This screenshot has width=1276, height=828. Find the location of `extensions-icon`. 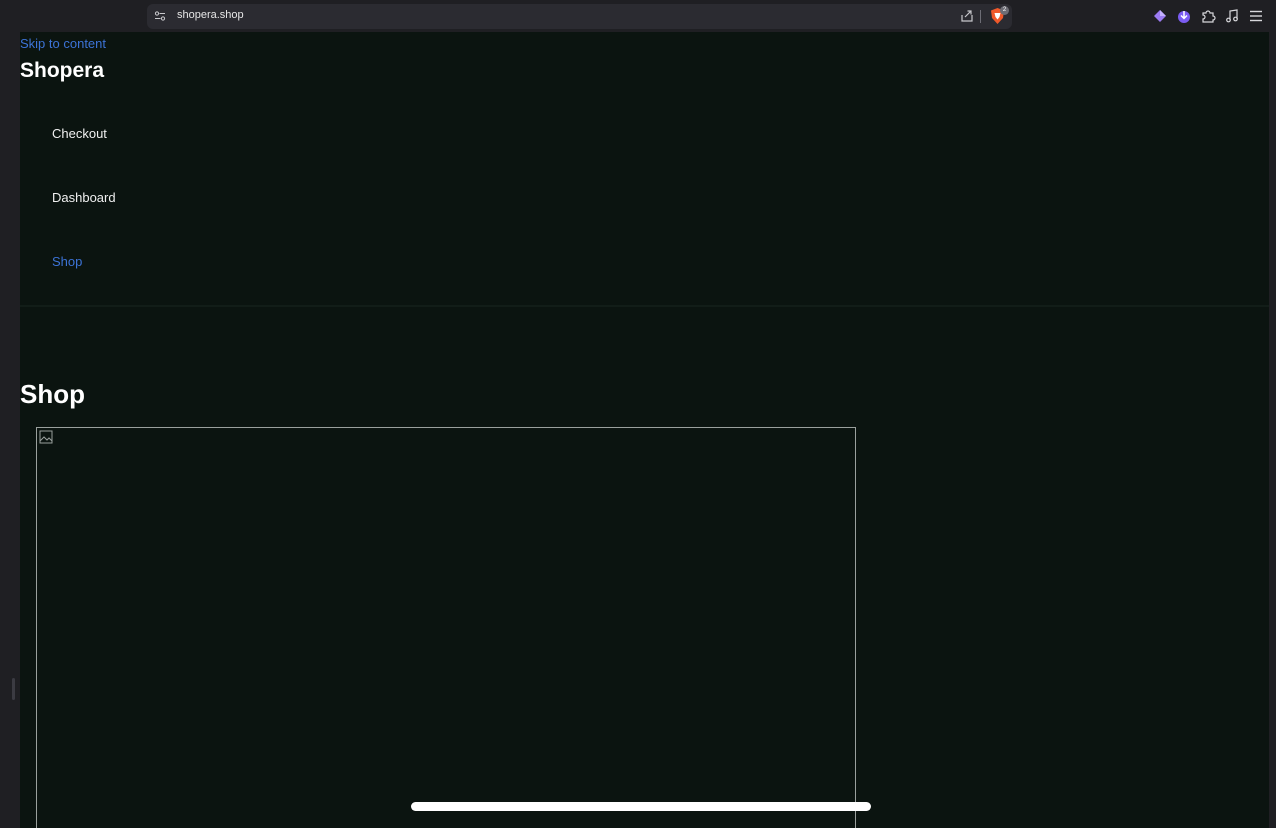

extensions-icon is located at coordinates (1208, 16).